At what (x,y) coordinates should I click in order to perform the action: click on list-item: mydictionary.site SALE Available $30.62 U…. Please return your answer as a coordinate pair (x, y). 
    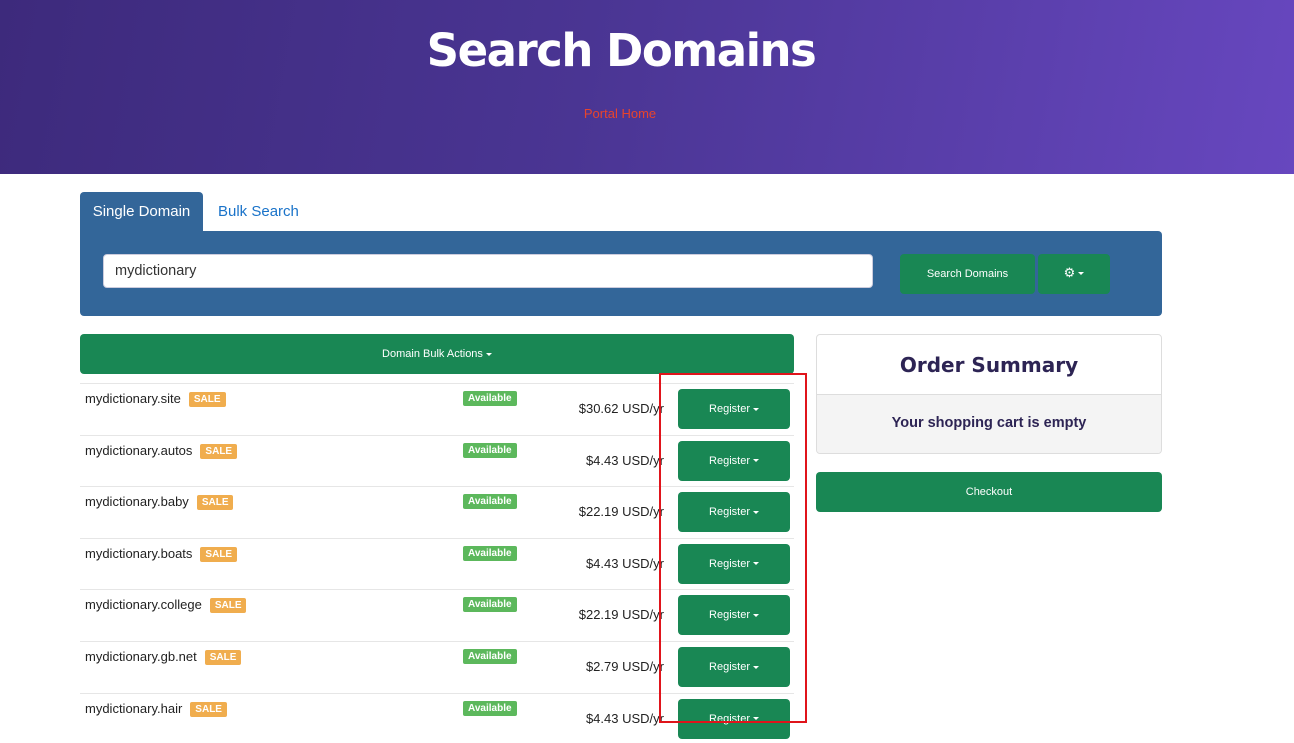
    Looking at the image, I should click on (437, 409).